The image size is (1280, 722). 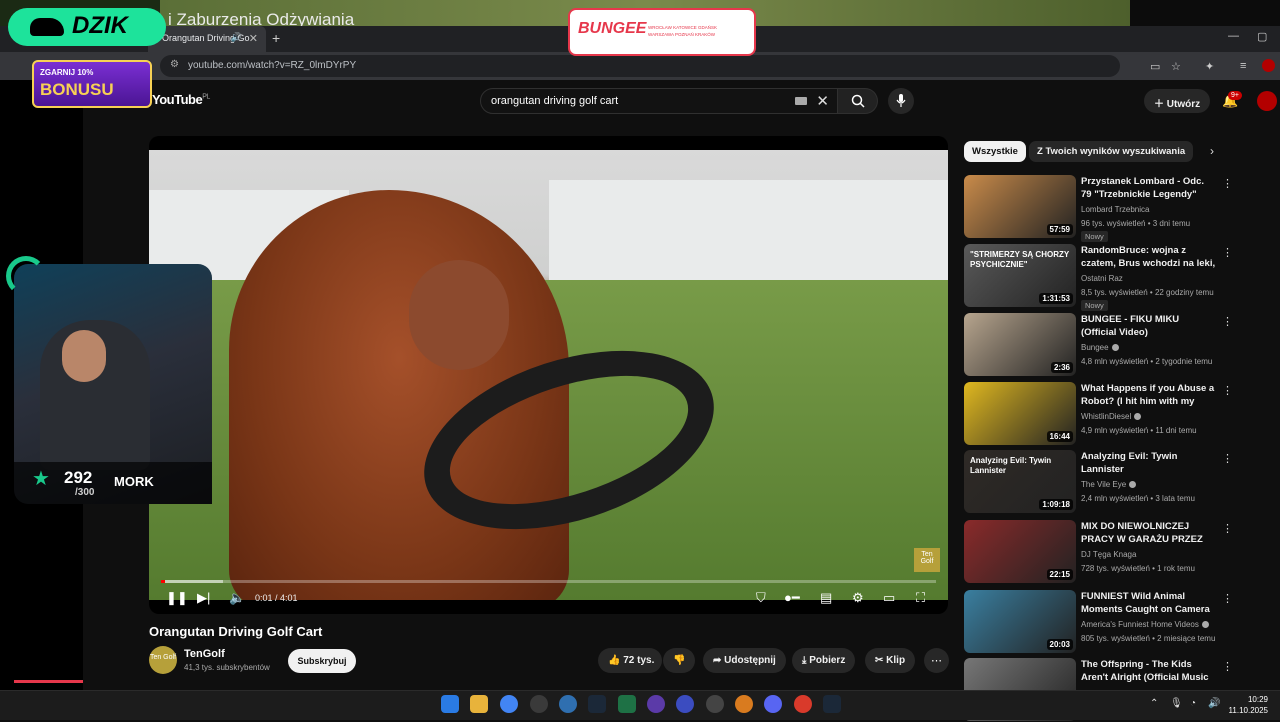 What do you see at coordinates (181, 99) in the screenshot?
I see `youtube-logo: YouTubePL` at bounding box center [181, 99].